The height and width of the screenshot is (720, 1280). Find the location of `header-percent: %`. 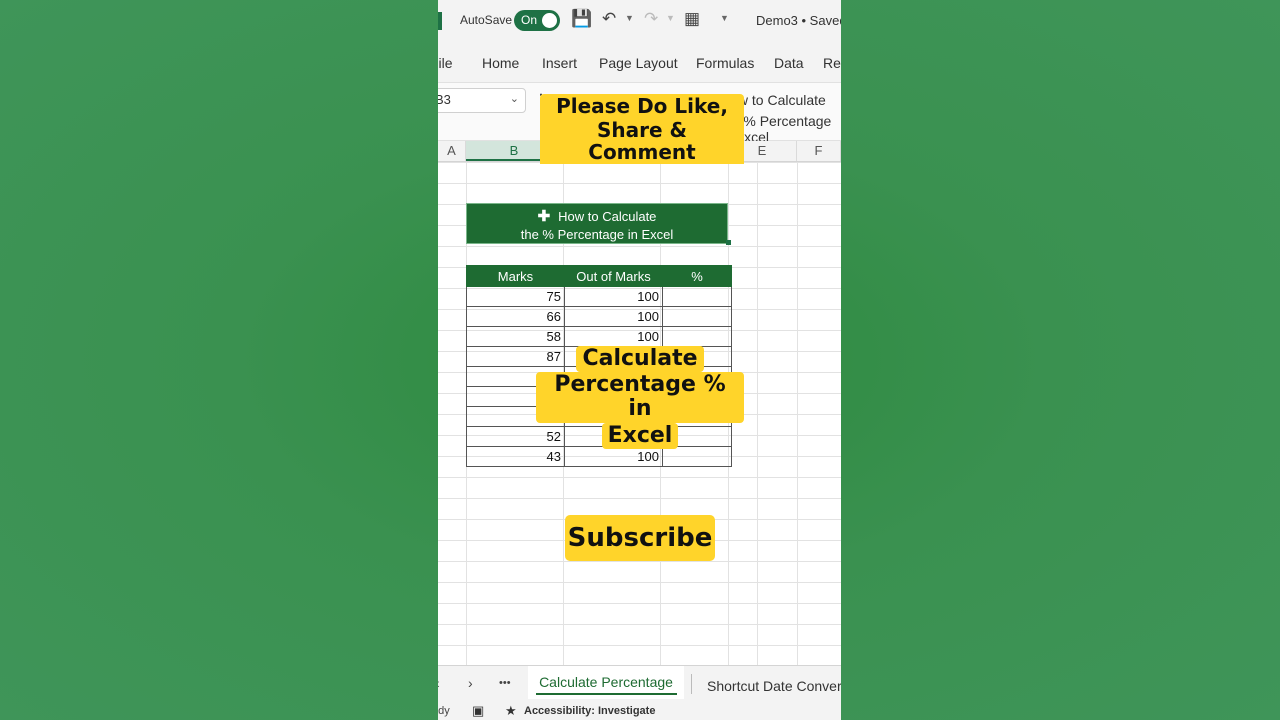

header-percent: % is located at coordinates (697, 276).